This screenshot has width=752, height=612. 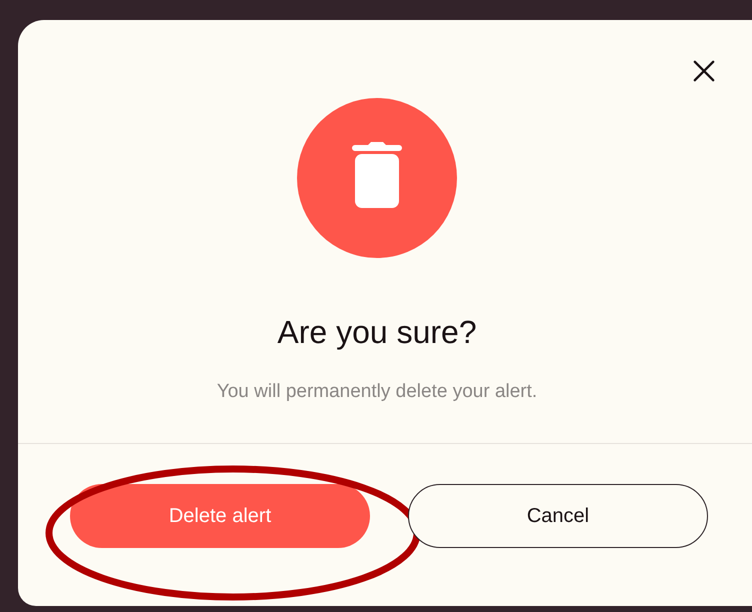 What do you see at coordinates (558, 516) in the screenshot?
I see `cancel-button: Cancel` at bounding box center [558, 516].